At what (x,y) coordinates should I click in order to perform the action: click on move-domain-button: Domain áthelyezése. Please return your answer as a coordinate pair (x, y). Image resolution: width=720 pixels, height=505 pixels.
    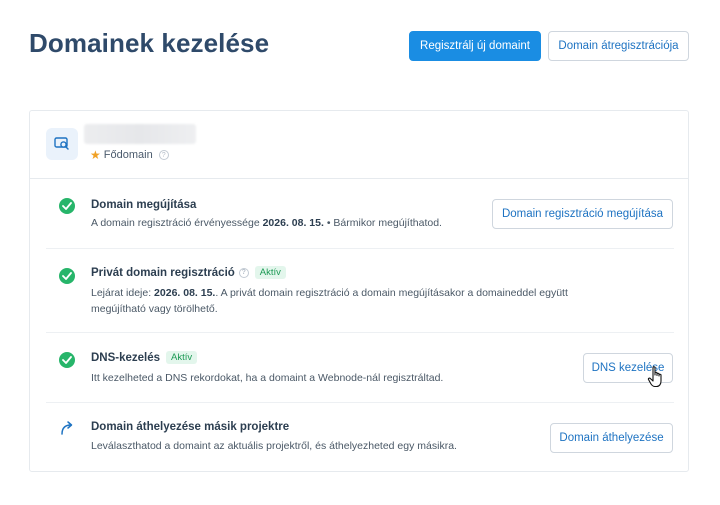
    Looking at the image, I should click on (611, 438).